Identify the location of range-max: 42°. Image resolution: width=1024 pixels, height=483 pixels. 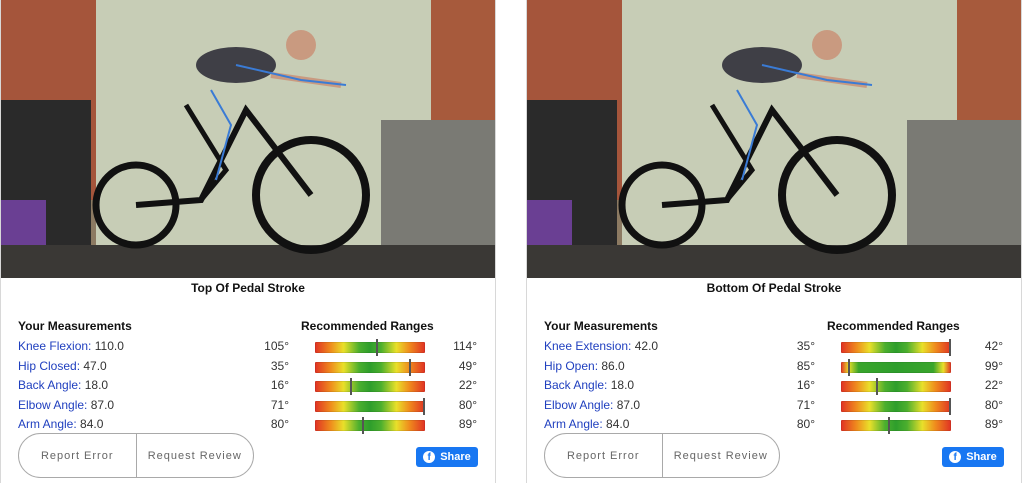
(993, 346).